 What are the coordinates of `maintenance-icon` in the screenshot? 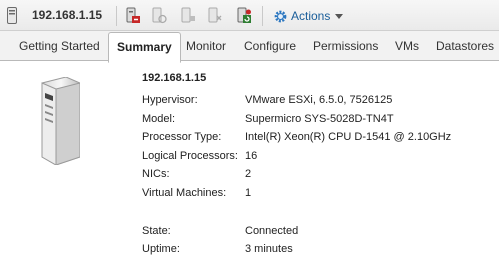 It's located at (133, 15).